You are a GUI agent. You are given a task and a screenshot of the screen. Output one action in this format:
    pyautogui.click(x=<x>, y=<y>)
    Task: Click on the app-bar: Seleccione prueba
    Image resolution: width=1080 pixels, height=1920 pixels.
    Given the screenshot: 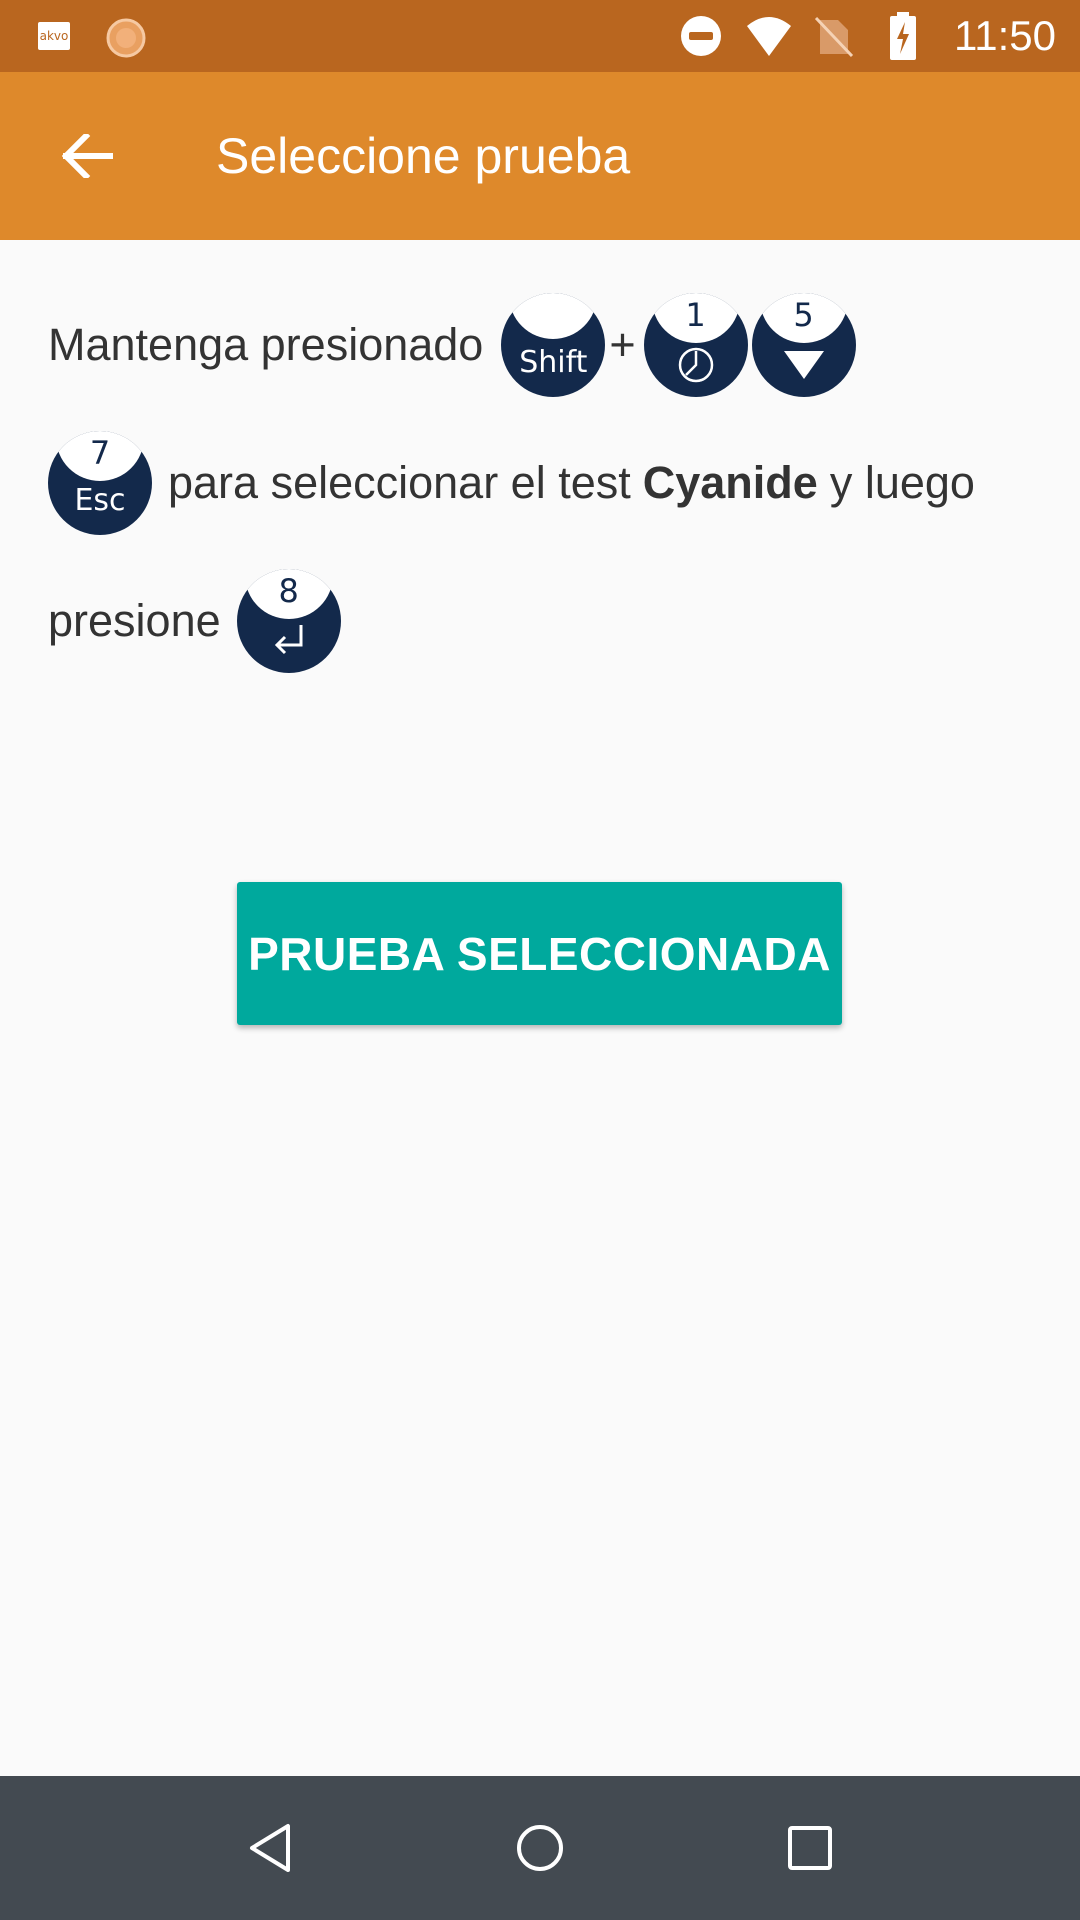 What is the action you would take?
    pyautogui.click(x=540, y=156)
    